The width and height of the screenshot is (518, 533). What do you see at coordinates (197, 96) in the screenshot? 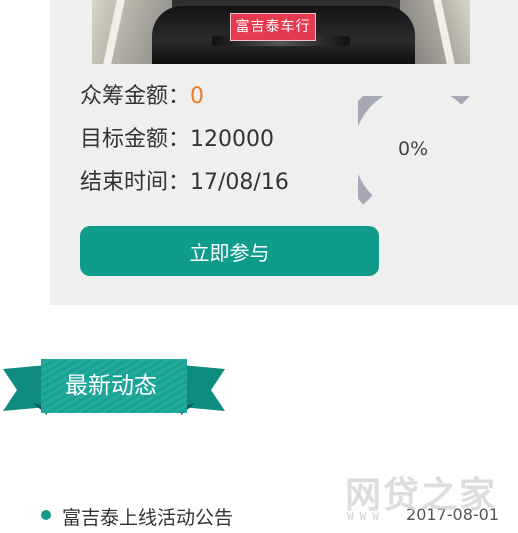
I see `raised-amount-value: 0` at bounding box center [197, 96].